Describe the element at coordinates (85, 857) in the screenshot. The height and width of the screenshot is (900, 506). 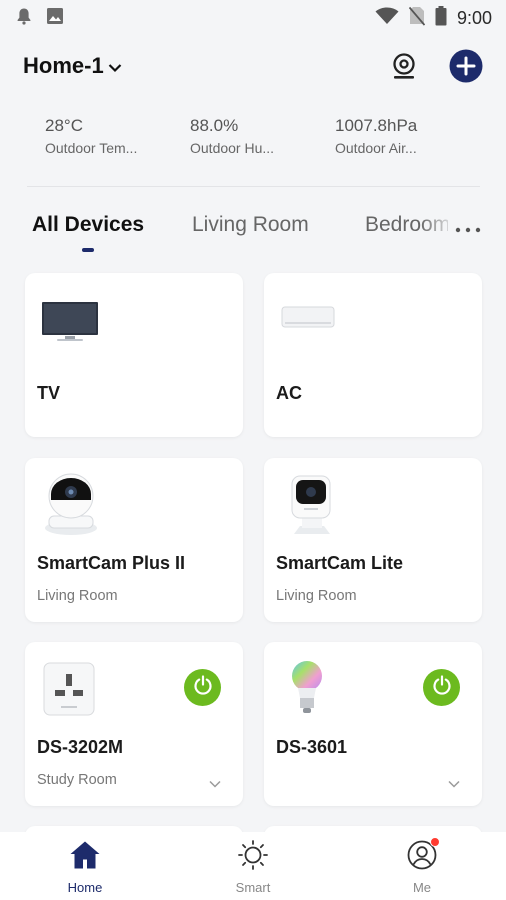
I see `home-icon` at that location.